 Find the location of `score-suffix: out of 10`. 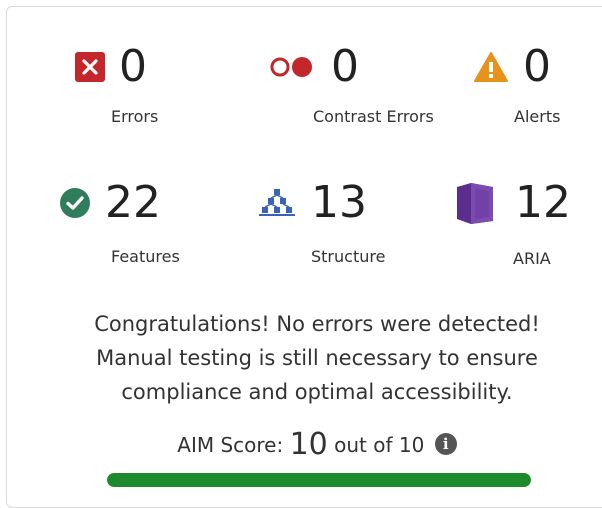

score-suffix: out of 10 is located at coordinates (379, 445).